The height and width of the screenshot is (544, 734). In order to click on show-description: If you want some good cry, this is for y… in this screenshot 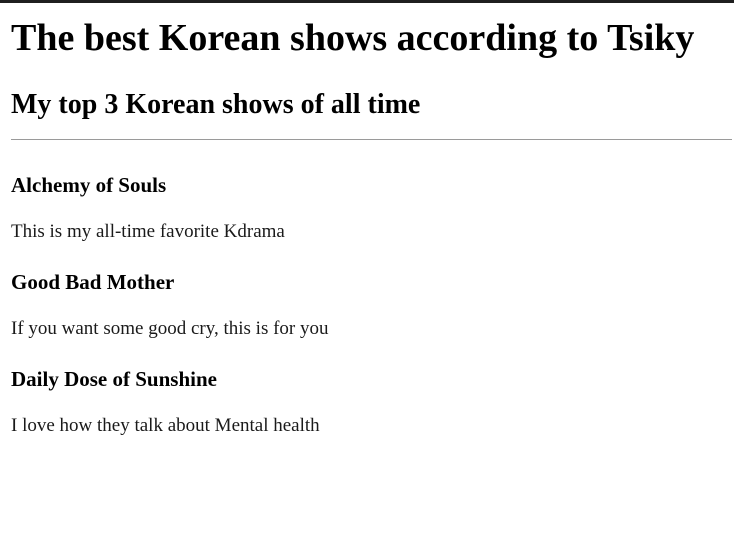, I will do `click(170, 328)`.